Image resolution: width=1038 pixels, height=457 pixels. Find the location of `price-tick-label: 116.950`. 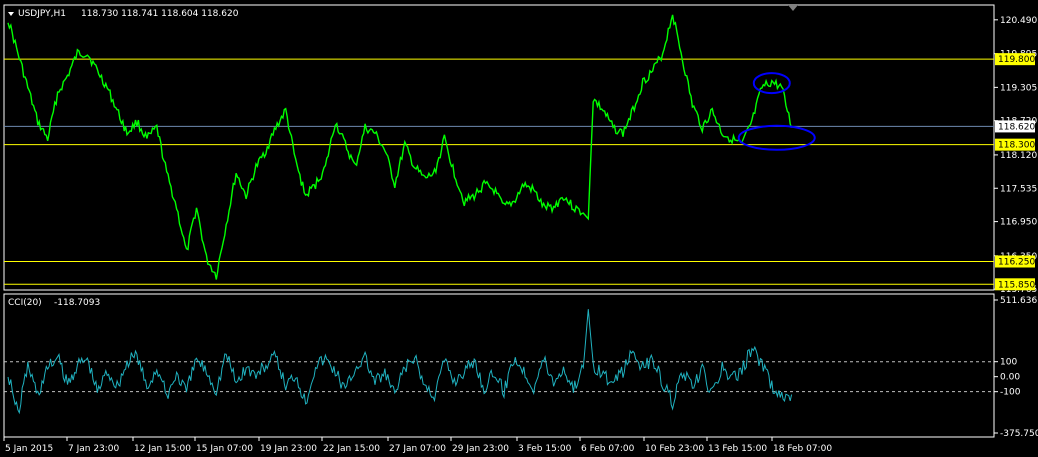

price-tick-label: 116.950 is located at coordinates (1018, 223).